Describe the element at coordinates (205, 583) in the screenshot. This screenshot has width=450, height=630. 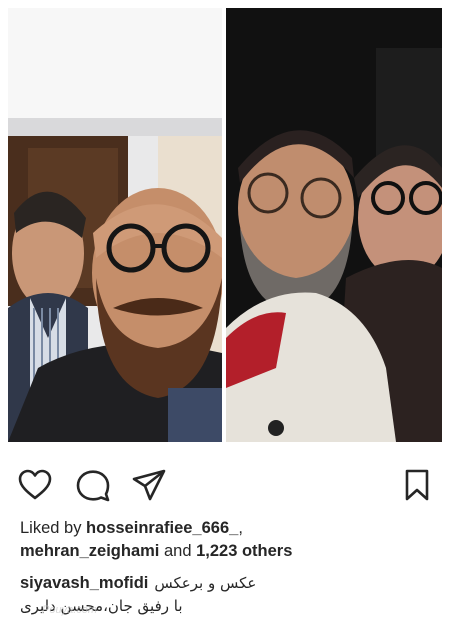
I see `caption-text-line1: عکس و برعکس` at that location.